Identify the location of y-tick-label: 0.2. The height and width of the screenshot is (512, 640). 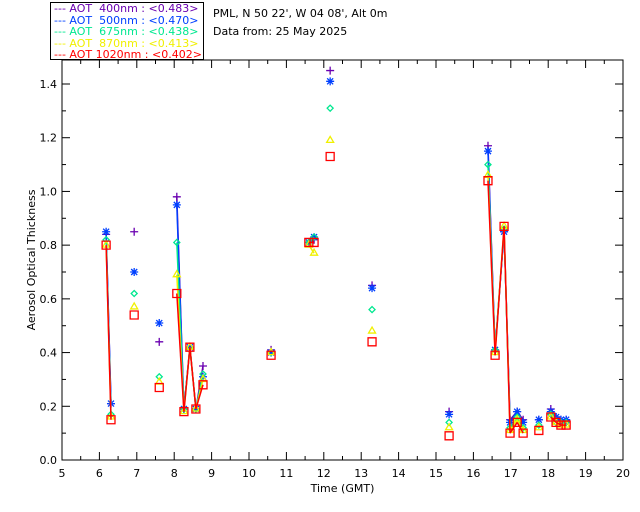
(49, 406).